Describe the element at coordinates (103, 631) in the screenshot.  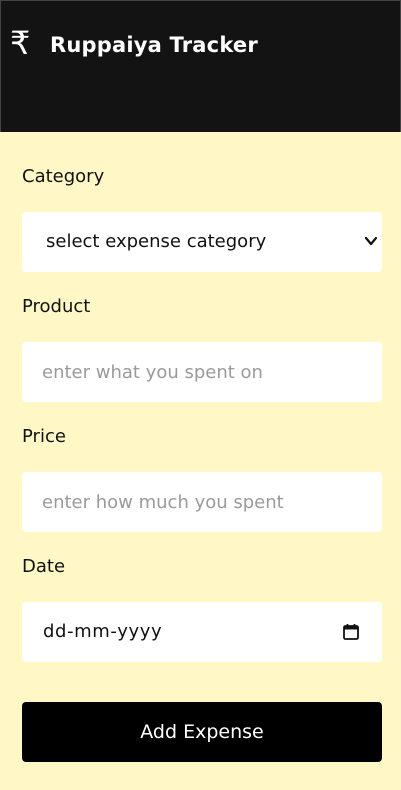
I see `date-value: dd-mm-yyyy` at that location.